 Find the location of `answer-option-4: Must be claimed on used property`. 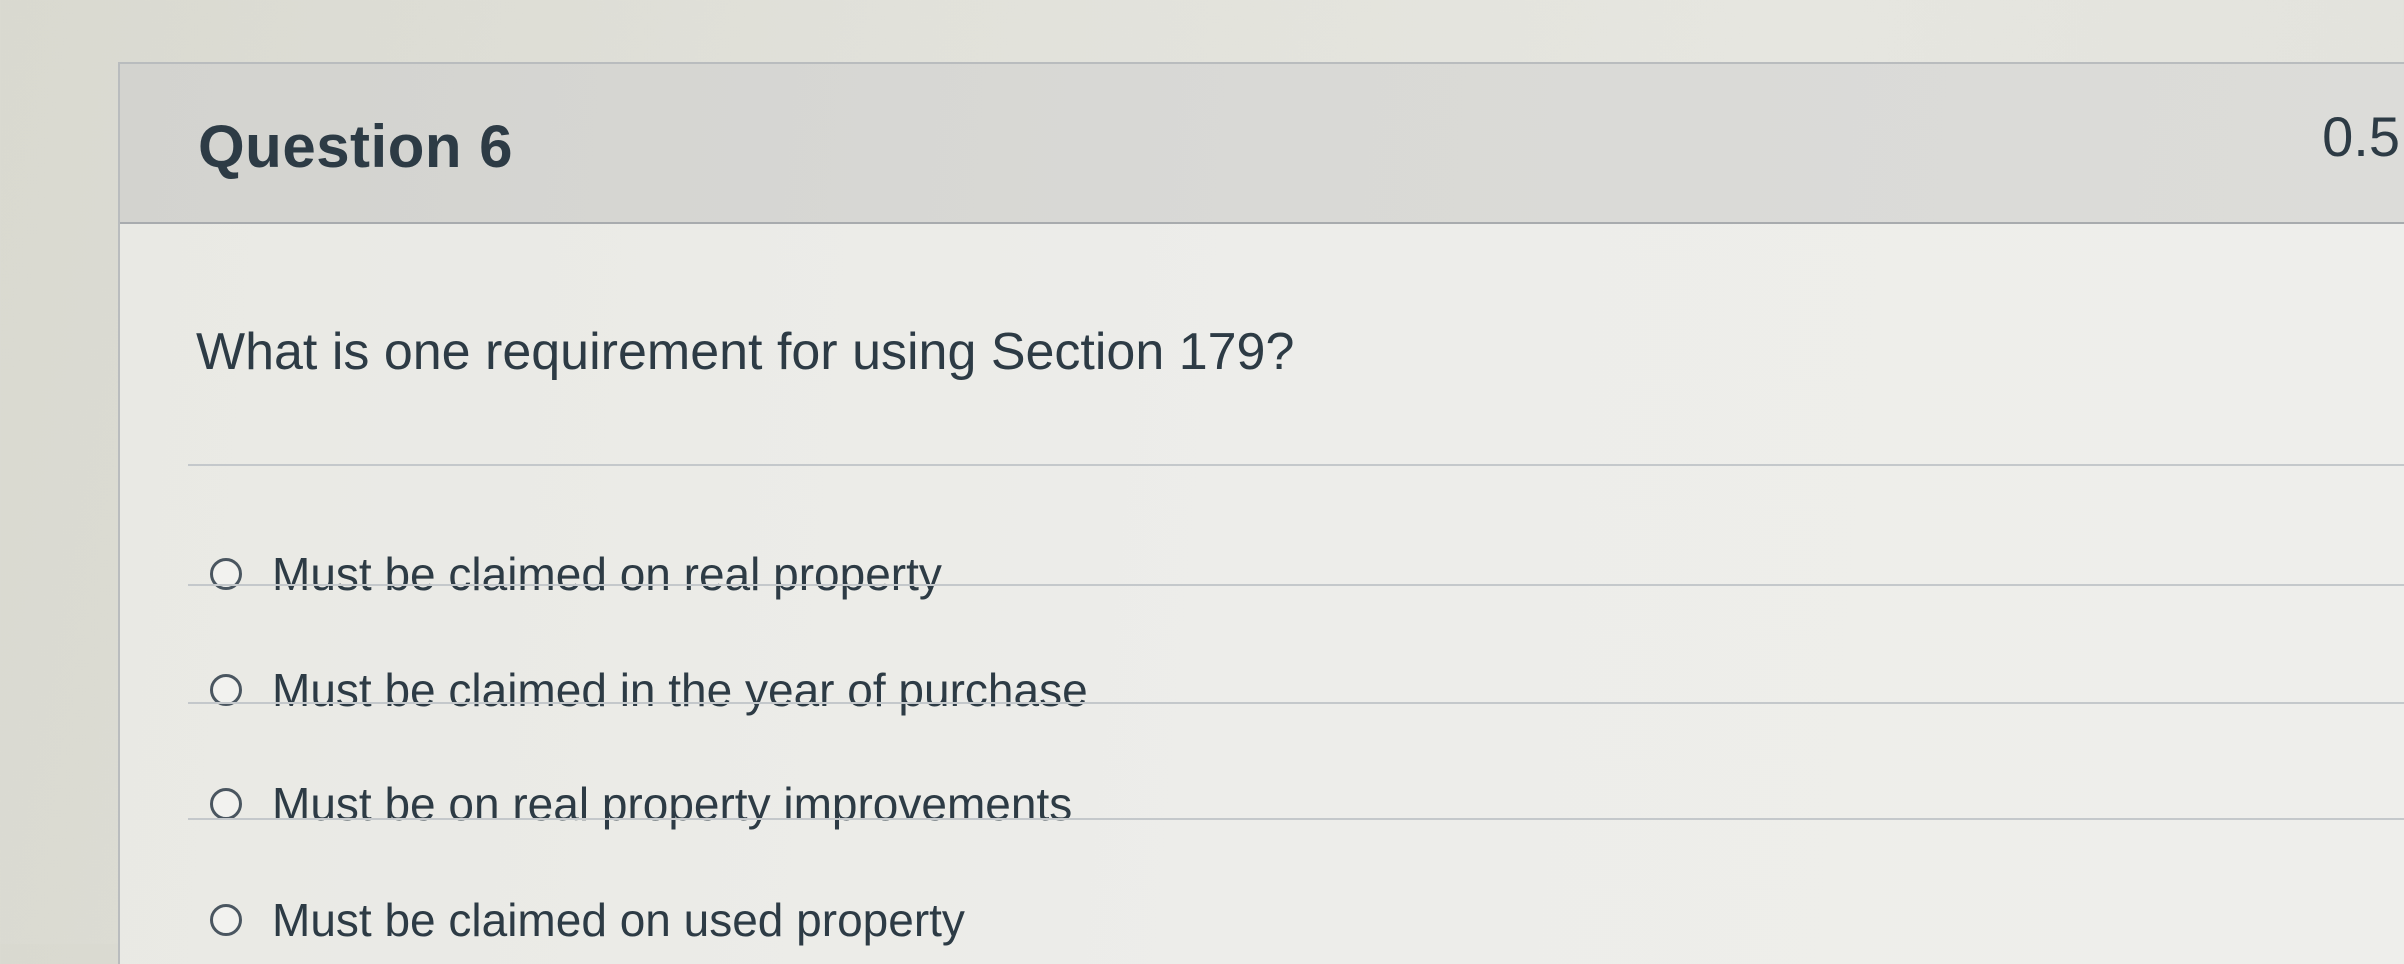

answer-option-4: Must be claimed on used property is located at coordinates (587, 920).